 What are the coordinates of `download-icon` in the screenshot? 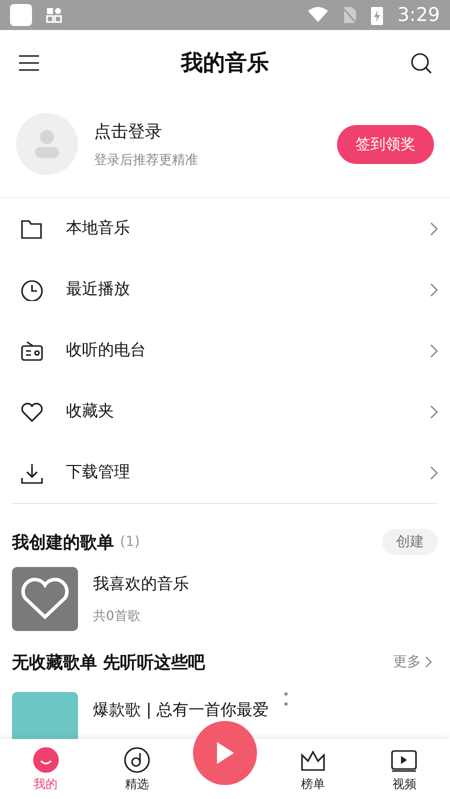 It's located at (32, 473).